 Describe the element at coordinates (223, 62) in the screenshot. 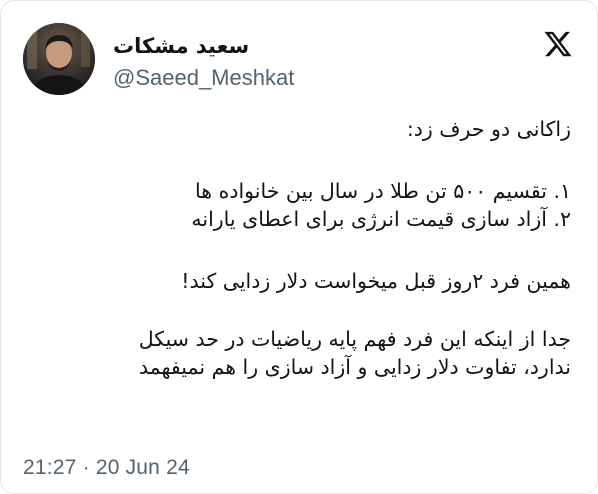

I see `user-info: سعید مشکات @Saeed_Meshkat` at that location.